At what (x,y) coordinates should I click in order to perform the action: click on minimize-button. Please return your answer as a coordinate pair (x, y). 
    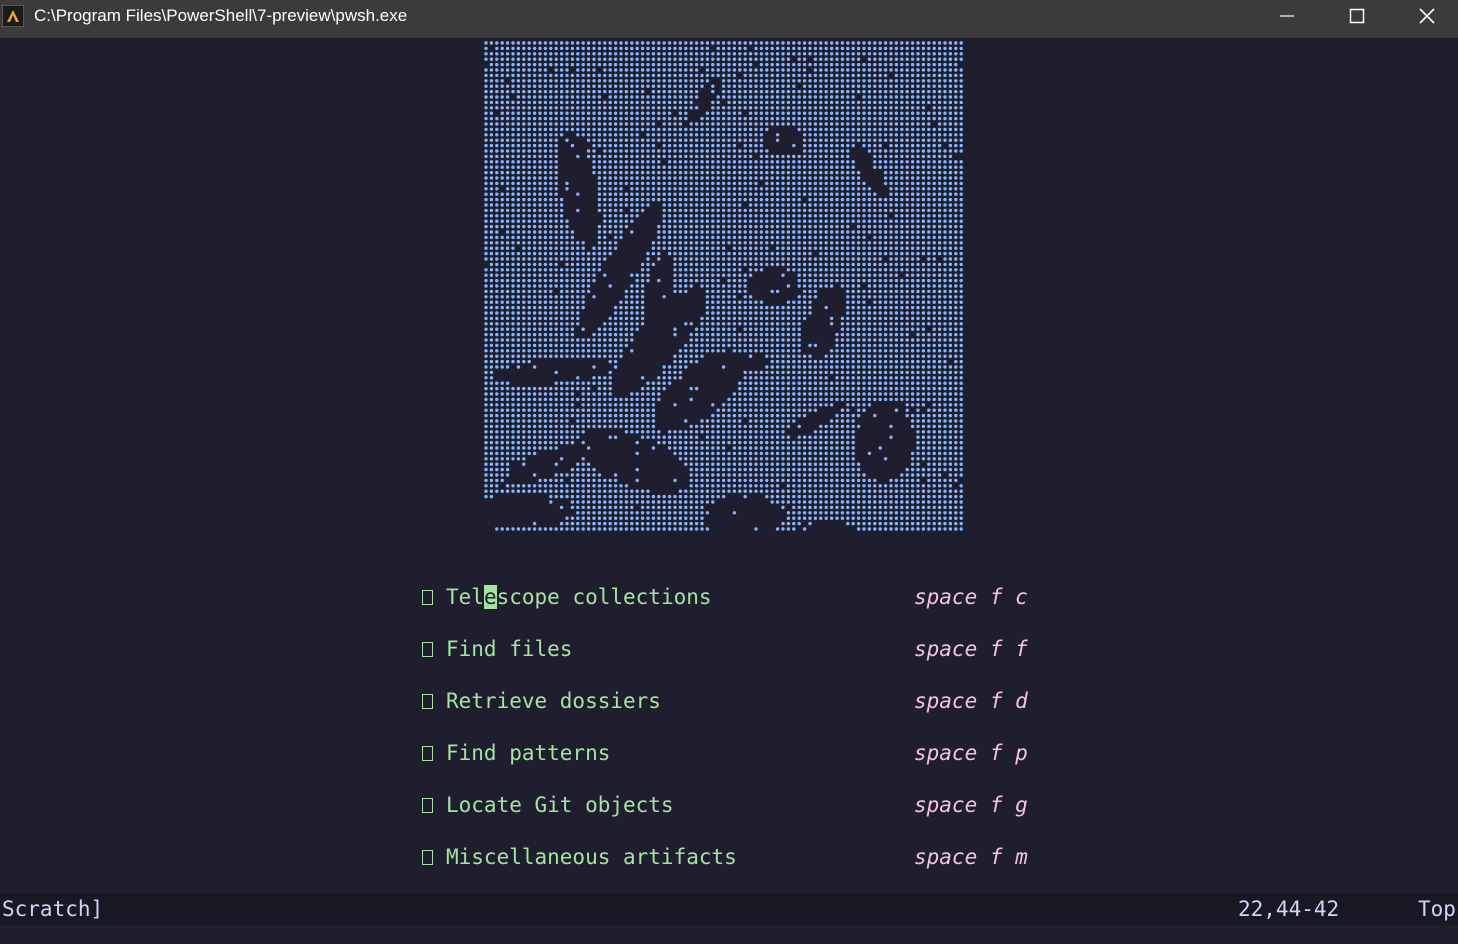
    Looking at the image, I should click on (1287, 16).